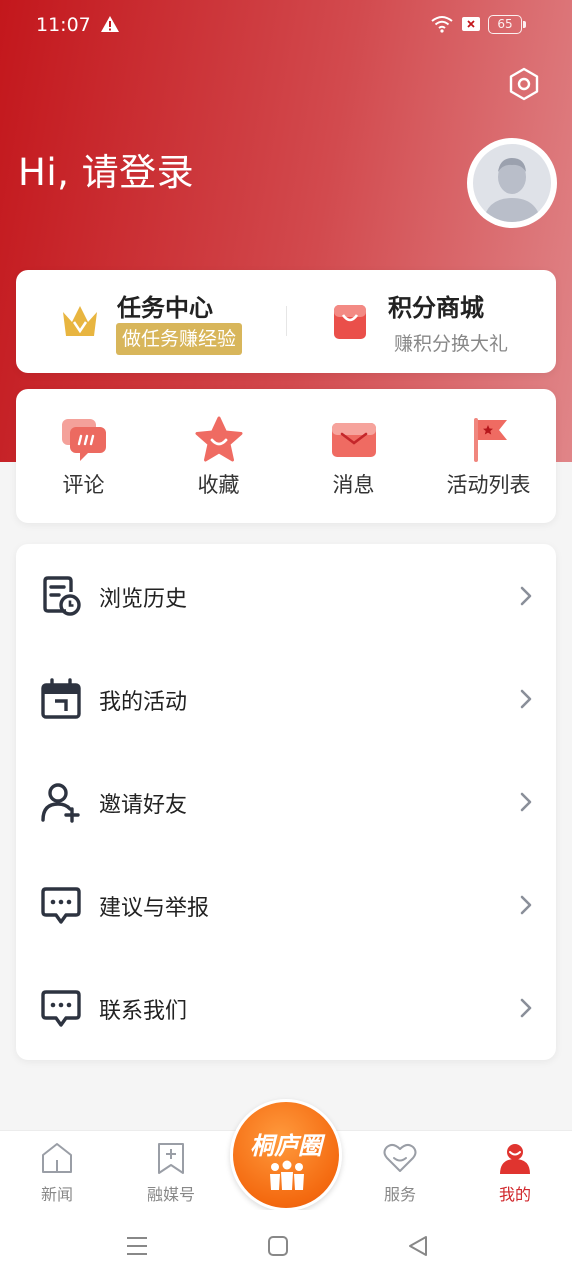  What do you see at coordinates (106, 169) in the screenshot?
I see `login-prompt: Hi, 请登录` at bounding box center [106, 169].